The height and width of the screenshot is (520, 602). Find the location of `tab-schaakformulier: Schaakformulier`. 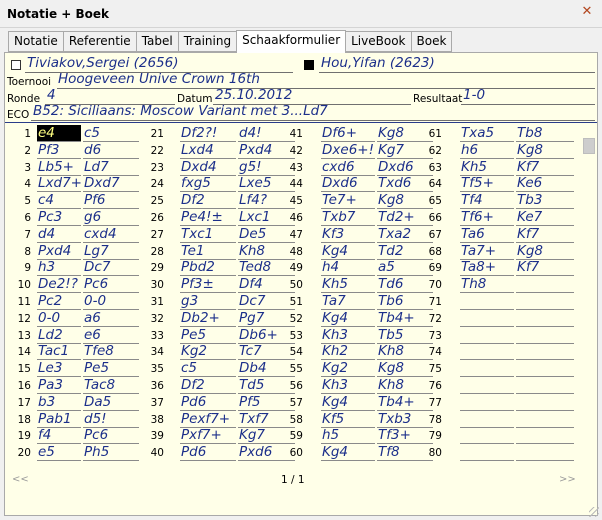

tab-schaakformulier: Schaakformulier is located at coordinates (291, 41).